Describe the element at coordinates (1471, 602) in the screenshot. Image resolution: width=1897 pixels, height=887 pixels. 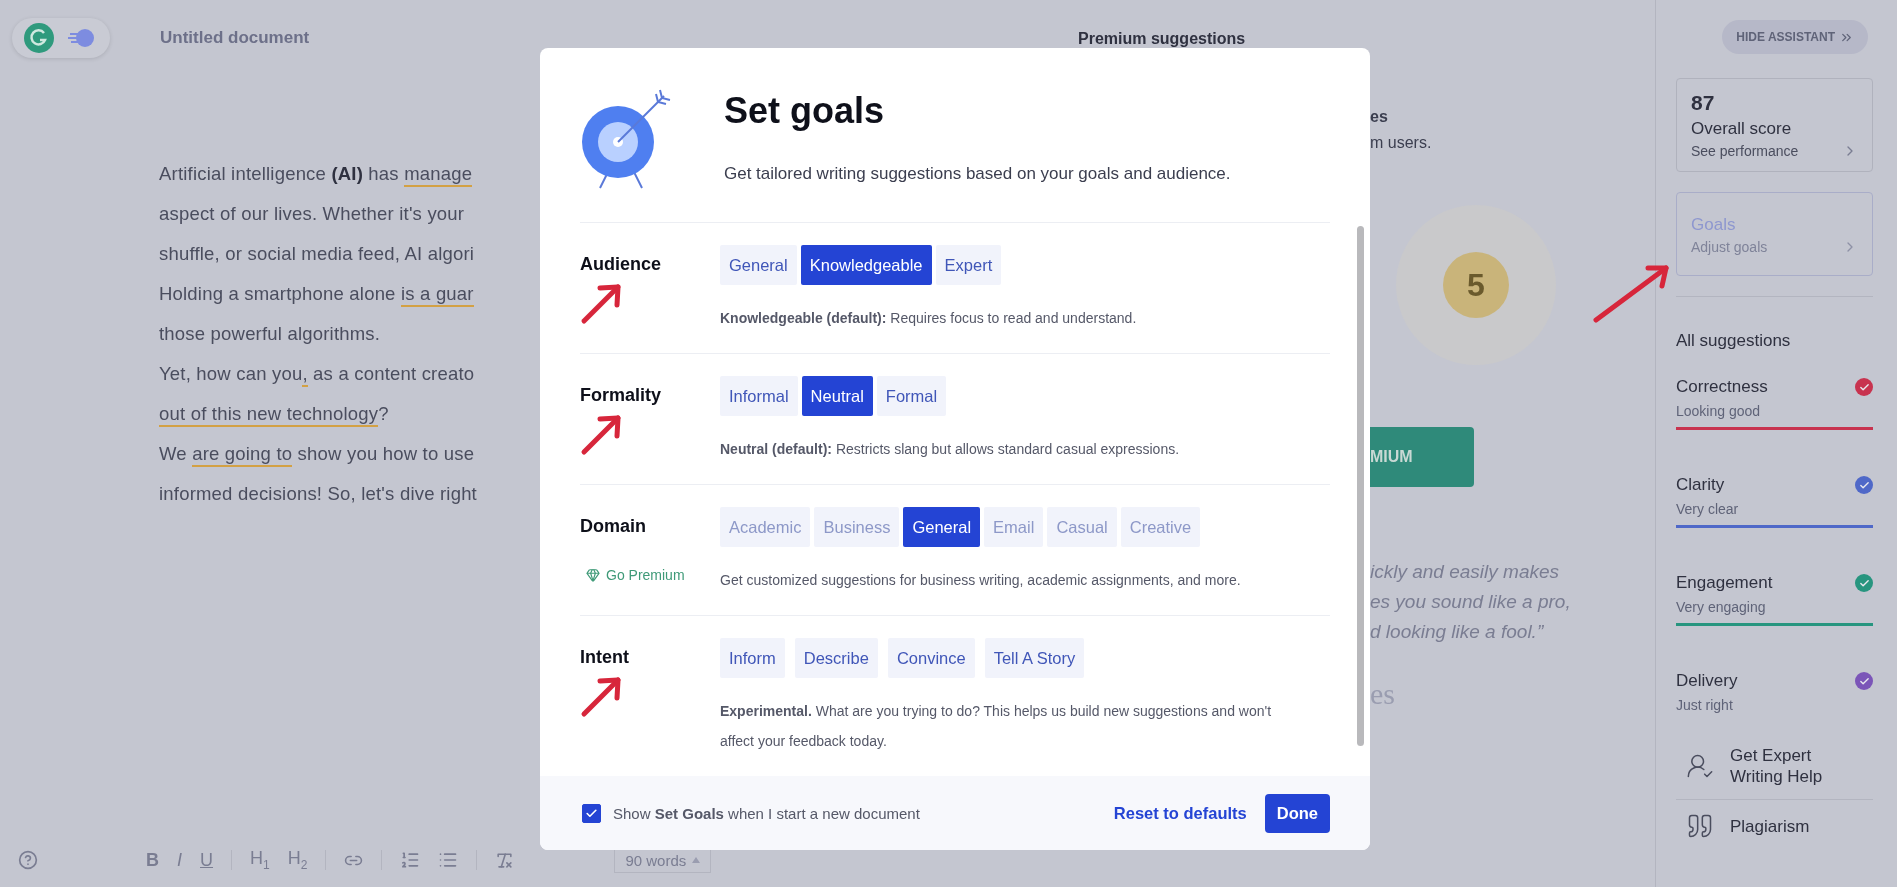
I see `quote-line: es you sound like a pro,` at that location.